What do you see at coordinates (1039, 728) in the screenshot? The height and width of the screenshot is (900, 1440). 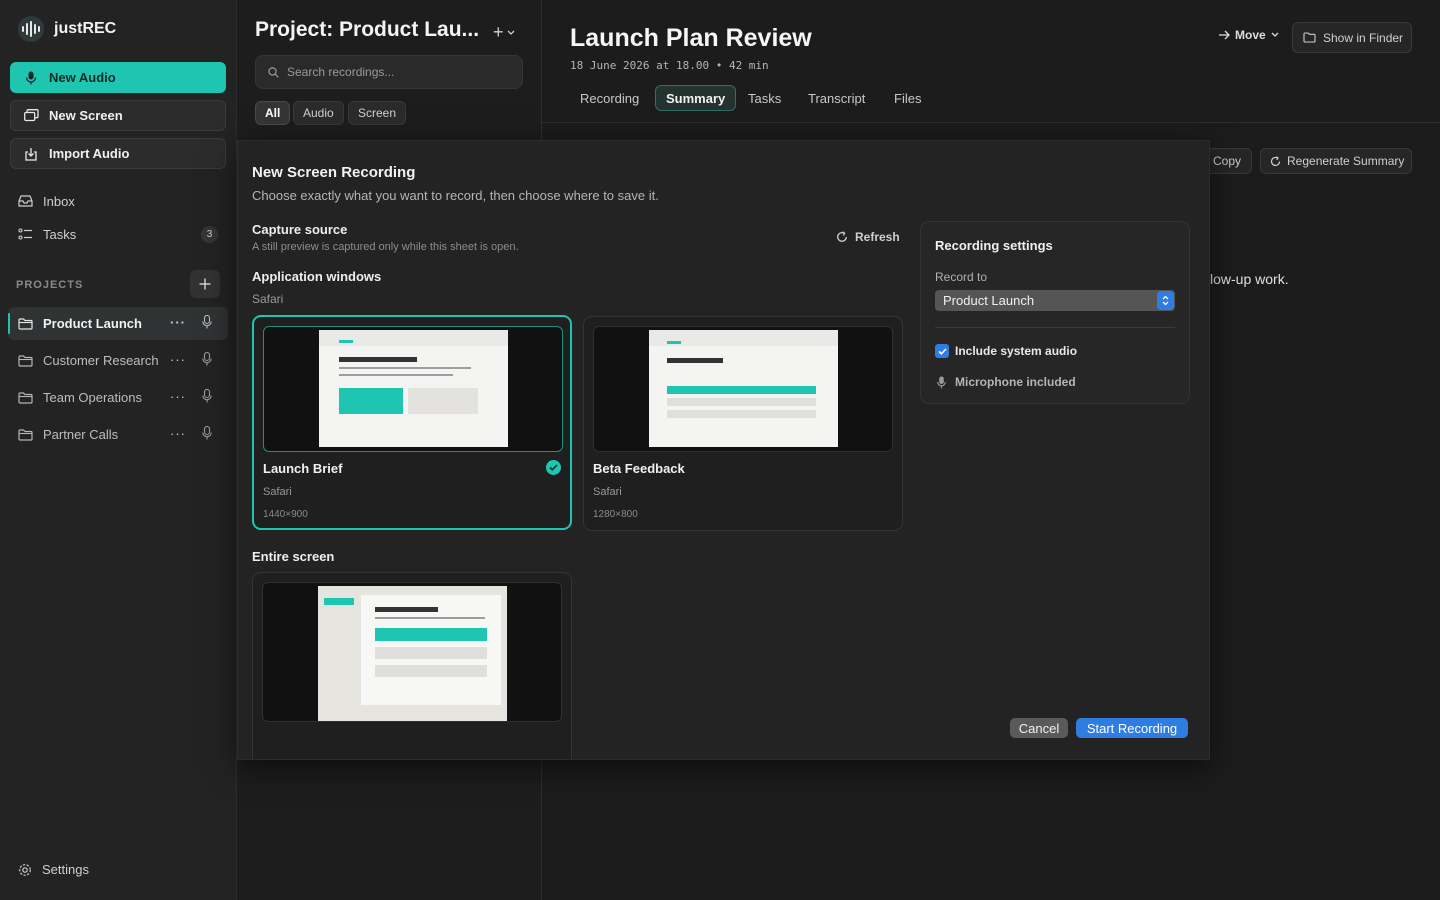 I see `cancel-button: Cancel` at bounding box center [1039, 728].